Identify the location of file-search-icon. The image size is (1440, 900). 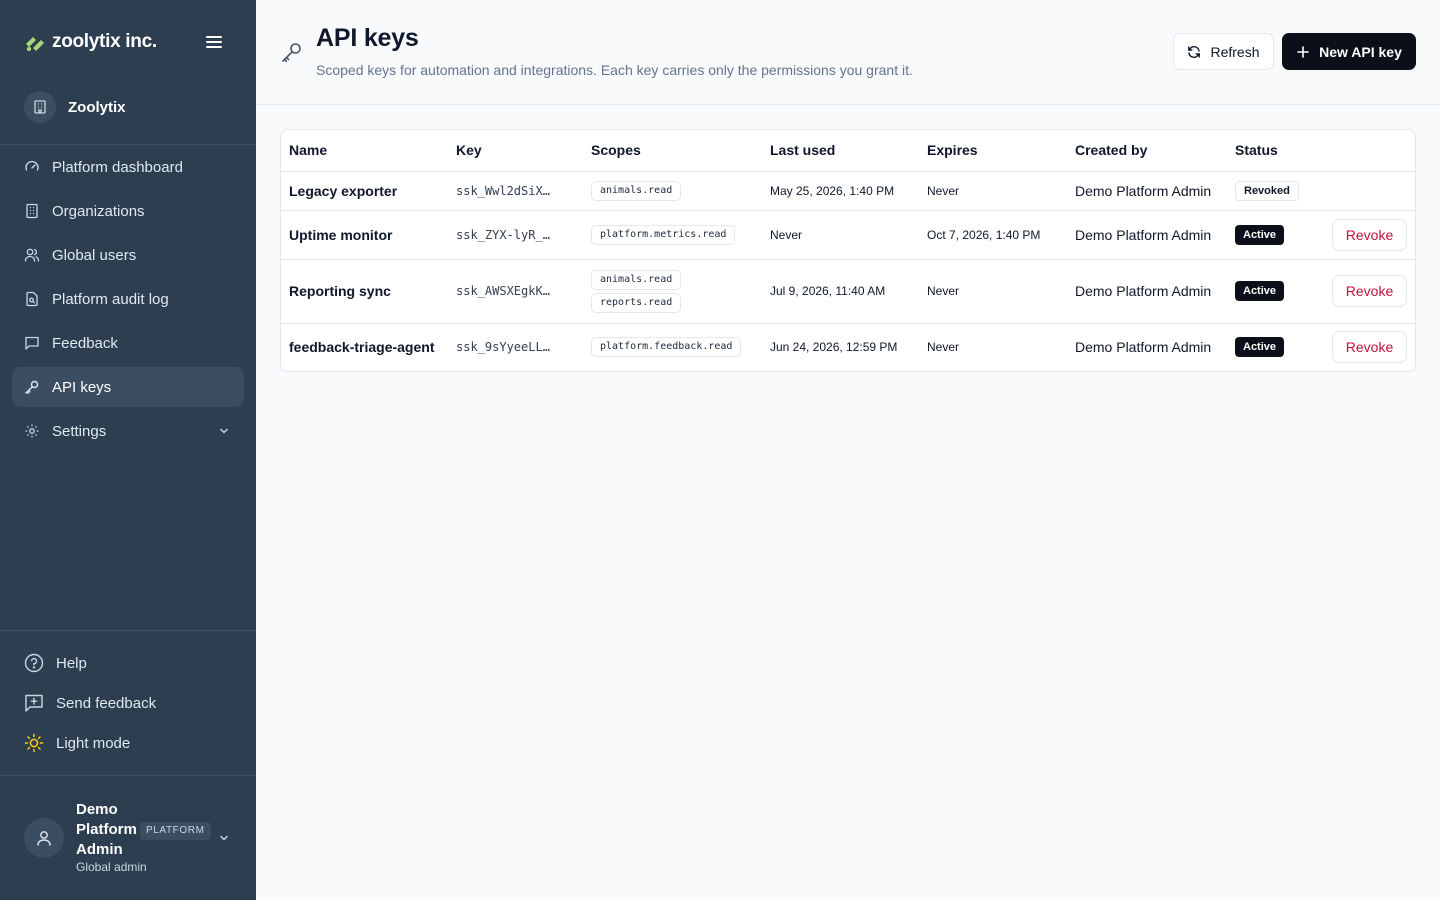
(32, 299).